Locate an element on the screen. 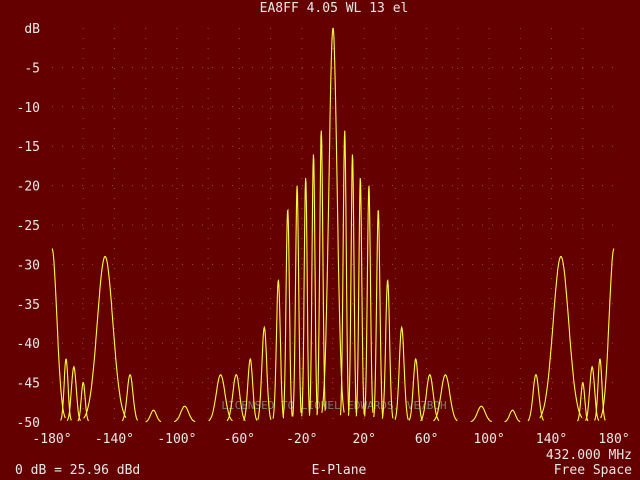  y-tick-label: dB is located at coordinates (32, 29).